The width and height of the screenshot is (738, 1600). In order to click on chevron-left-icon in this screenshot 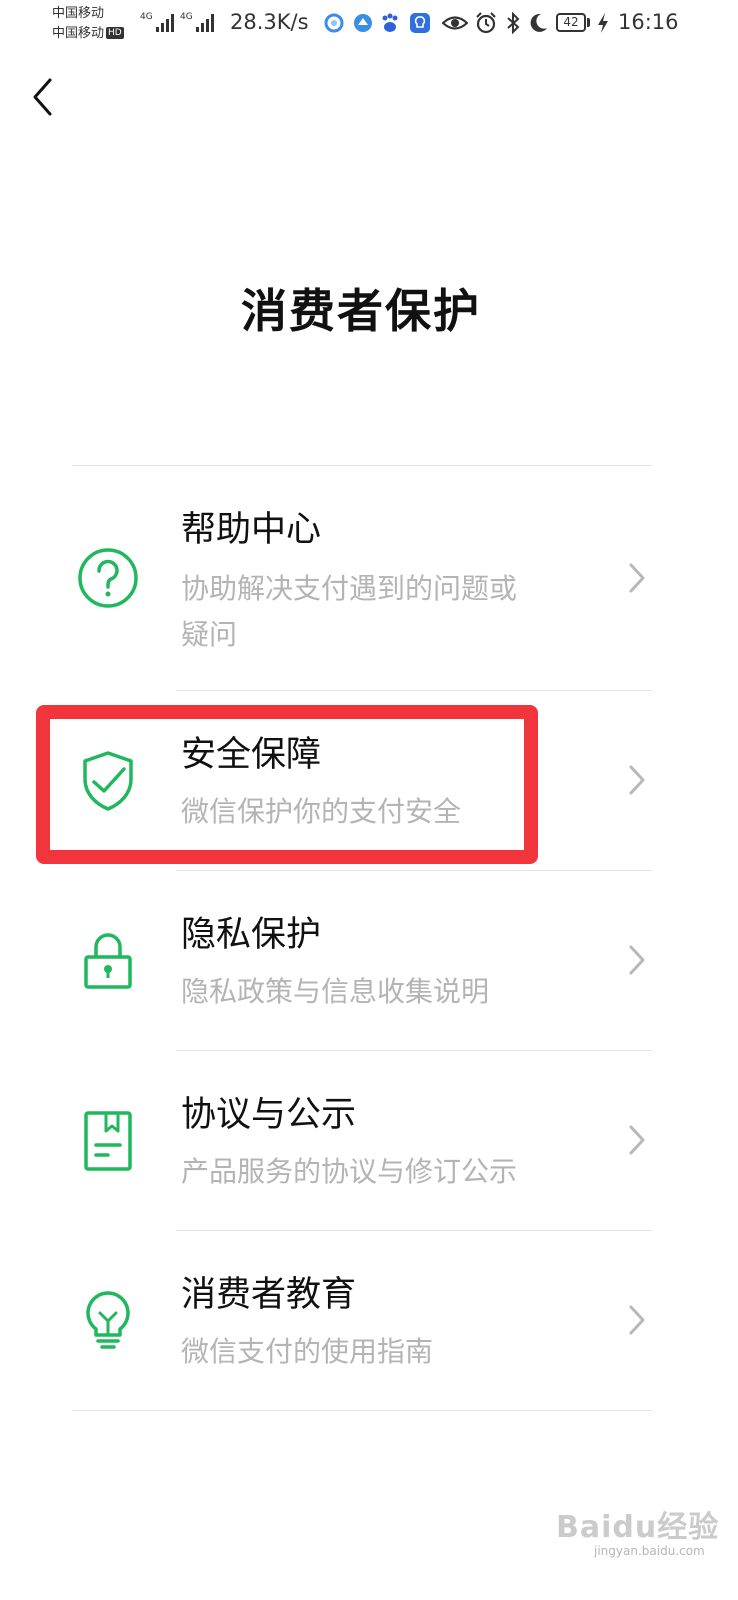, I will do `click(42, 97)`.